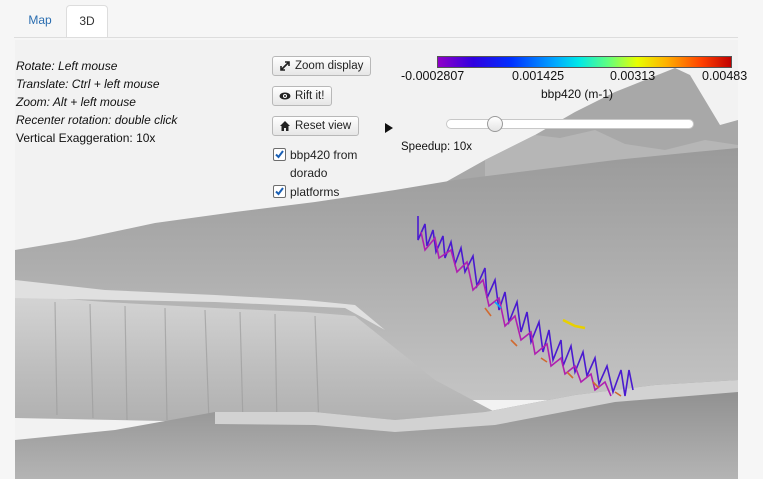  I want to click on tab-divider, so click(376, 37).